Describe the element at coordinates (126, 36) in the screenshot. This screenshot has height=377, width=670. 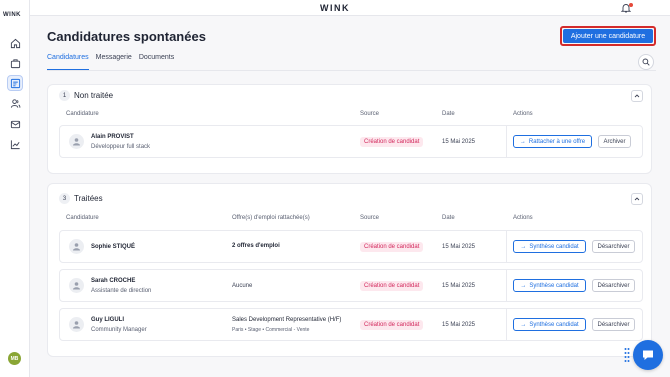
I see `page-title: Candidatures spontanées` at that location.